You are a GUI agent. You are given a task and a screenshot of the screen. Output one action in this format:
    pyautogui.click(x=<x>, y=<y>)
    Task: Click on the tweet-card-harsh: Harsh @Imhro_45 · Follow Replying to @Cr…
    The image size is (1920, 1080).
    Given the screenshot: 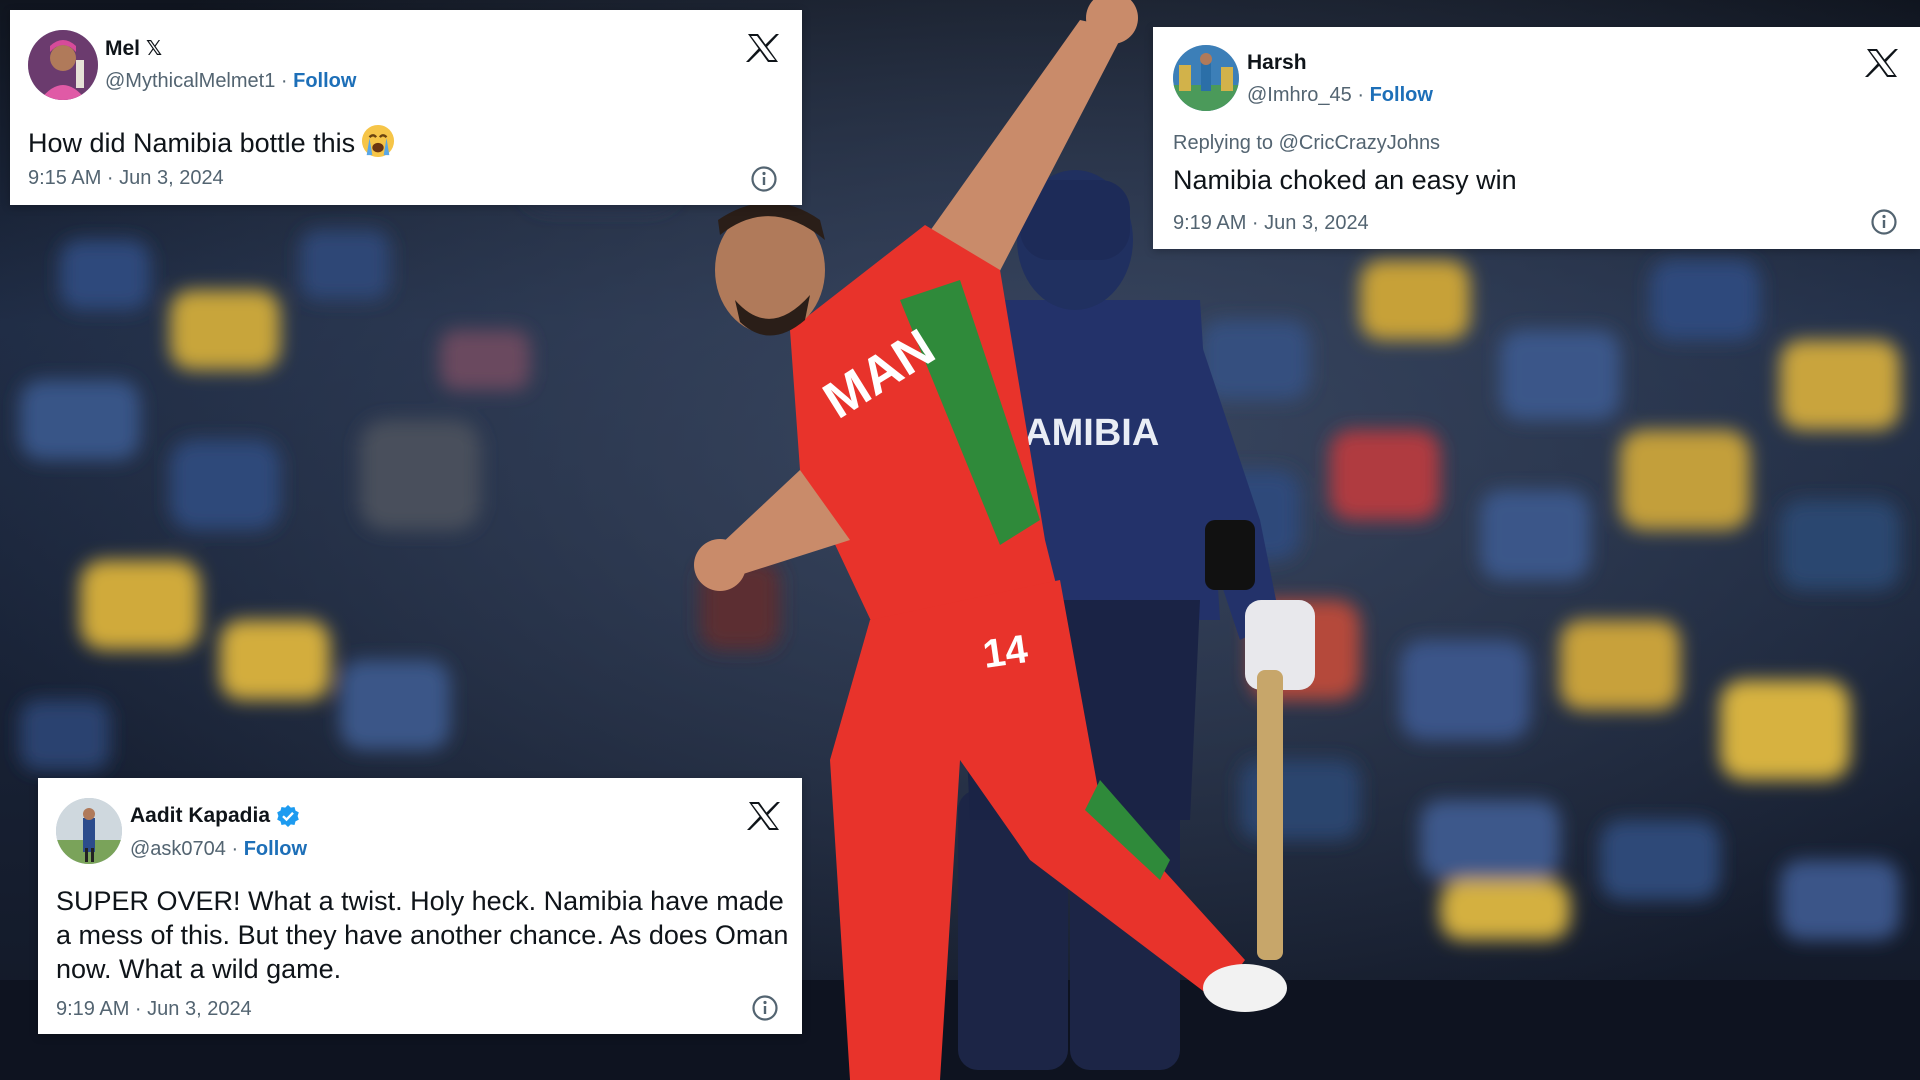 What is the action you would take?
    pyautogui.click(x=1536, y=138)
    